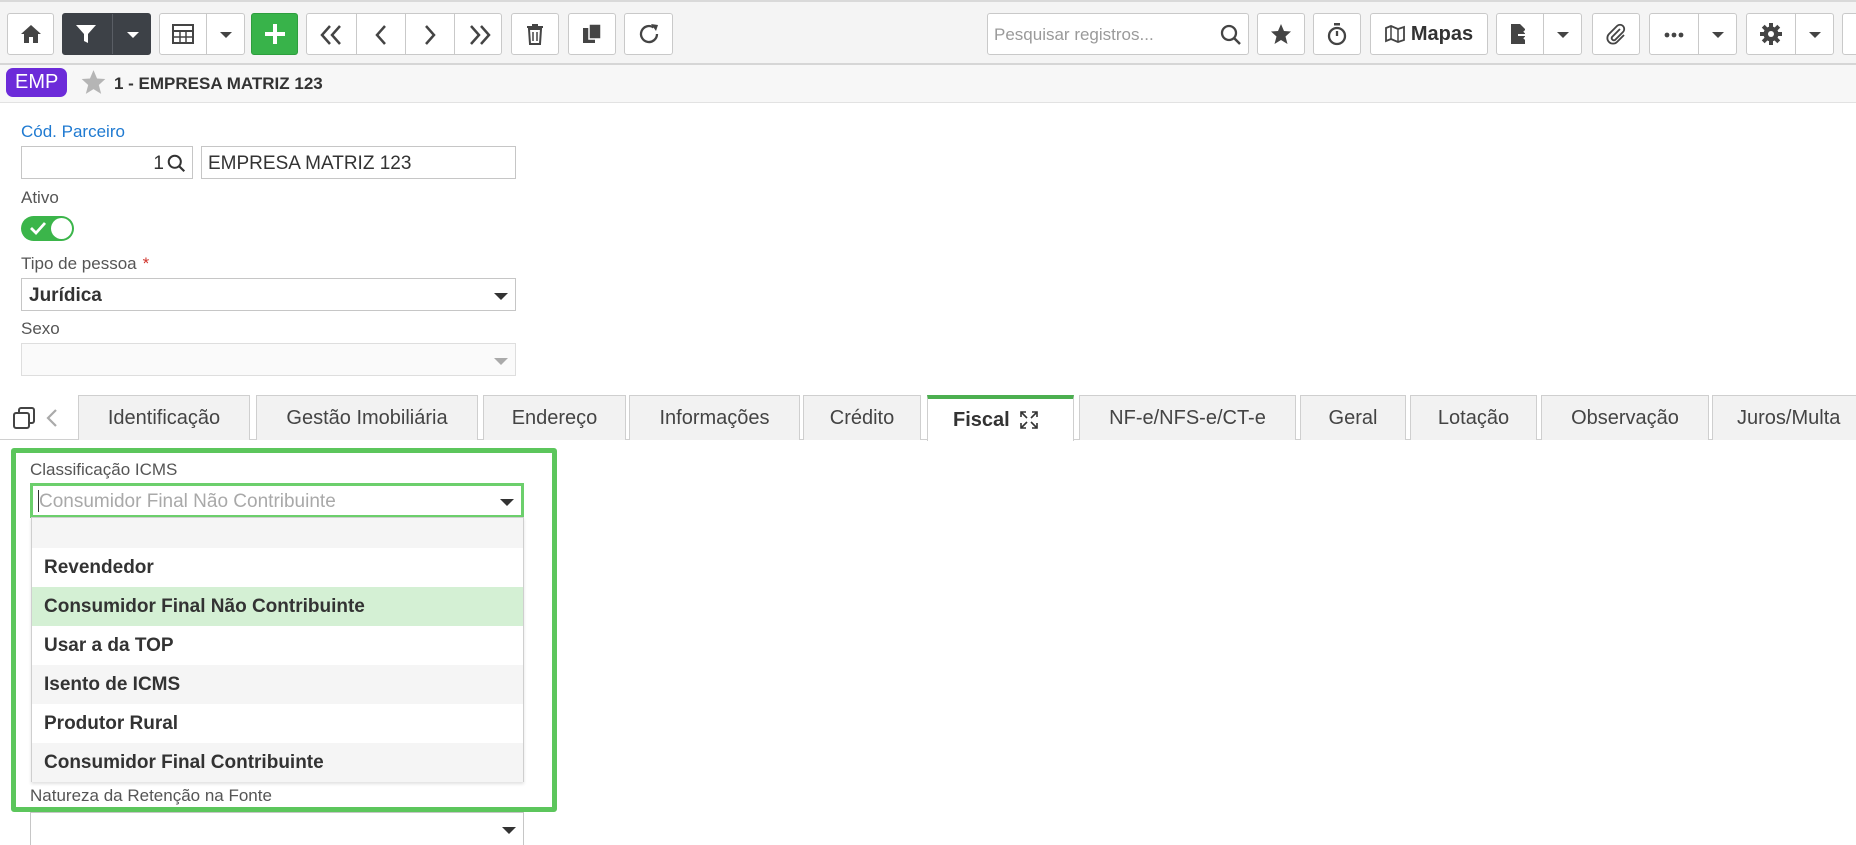  Describe the element at coordinates (714, 417) in the screenshot. I see `tab-informacoes: Informações` at that location.